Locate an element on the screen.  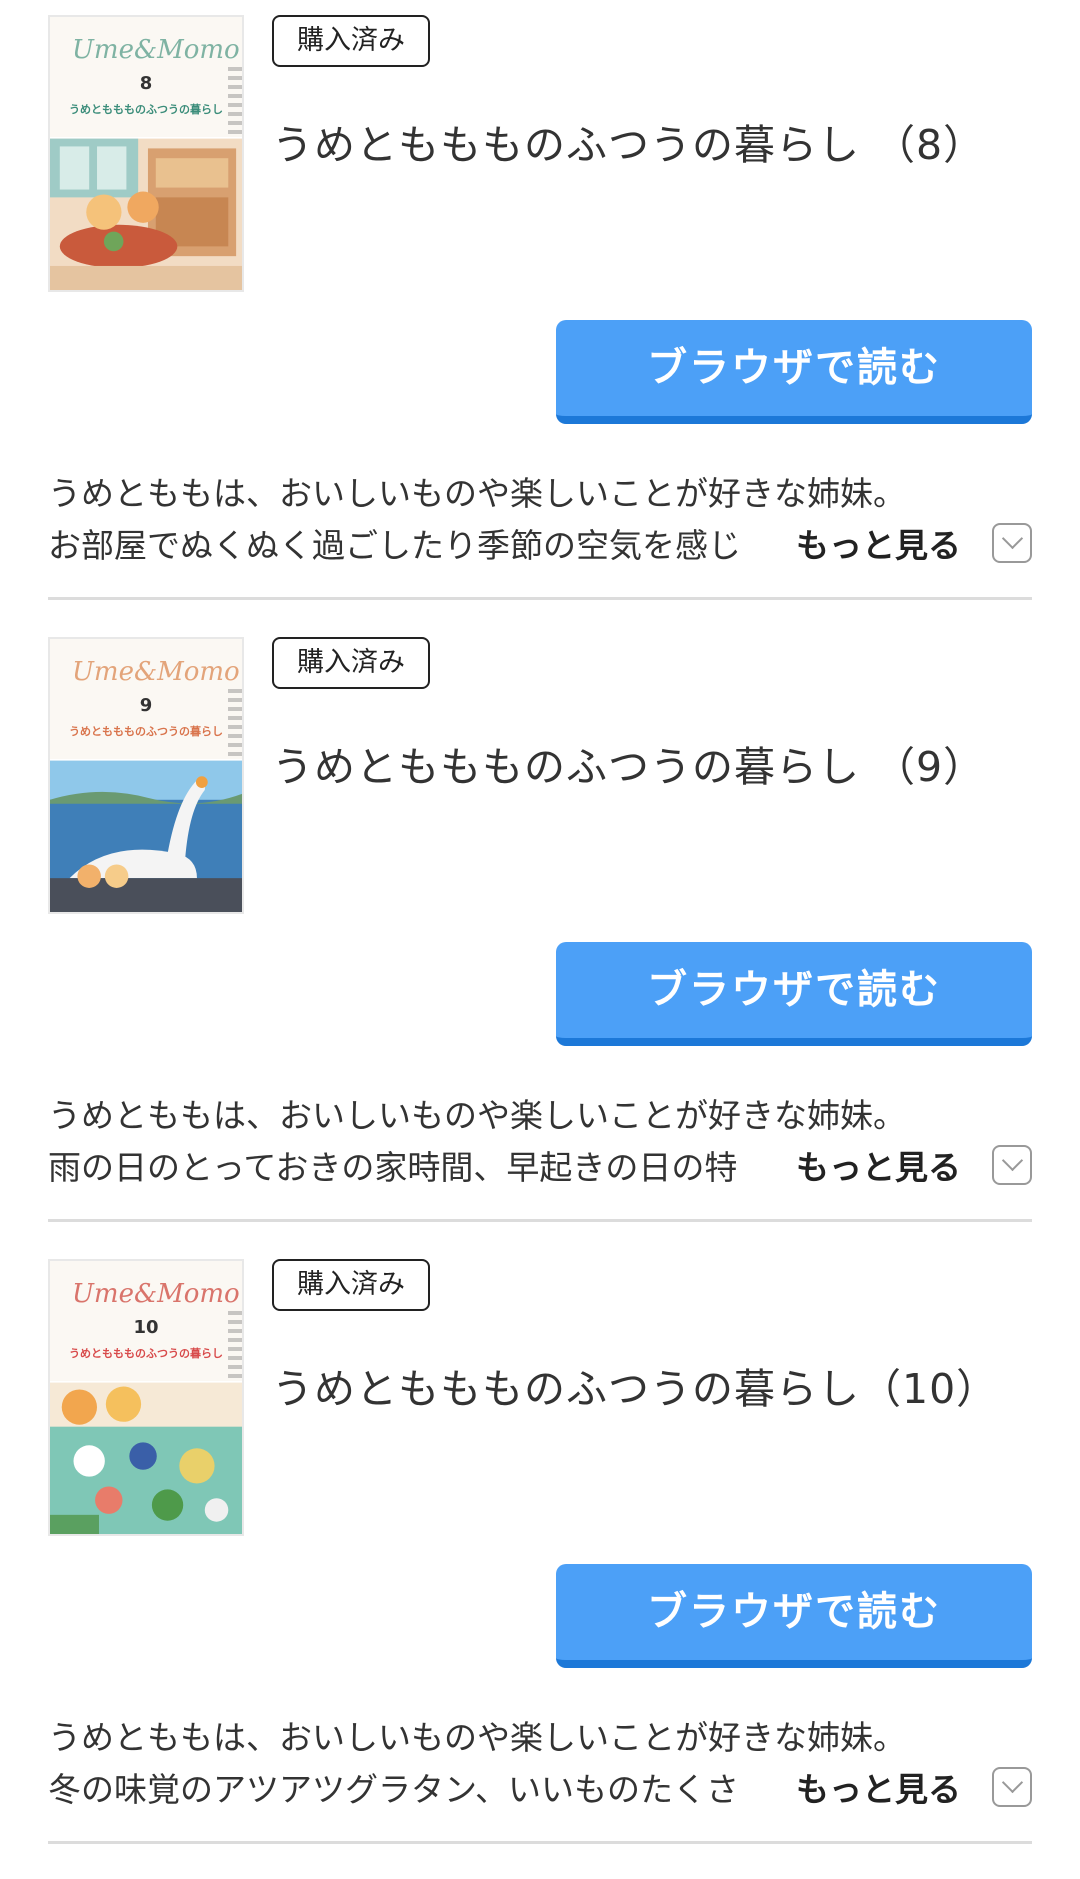
book-title: うめとももものふつうの暮らし（10） is located at coordinates (635, 1385).